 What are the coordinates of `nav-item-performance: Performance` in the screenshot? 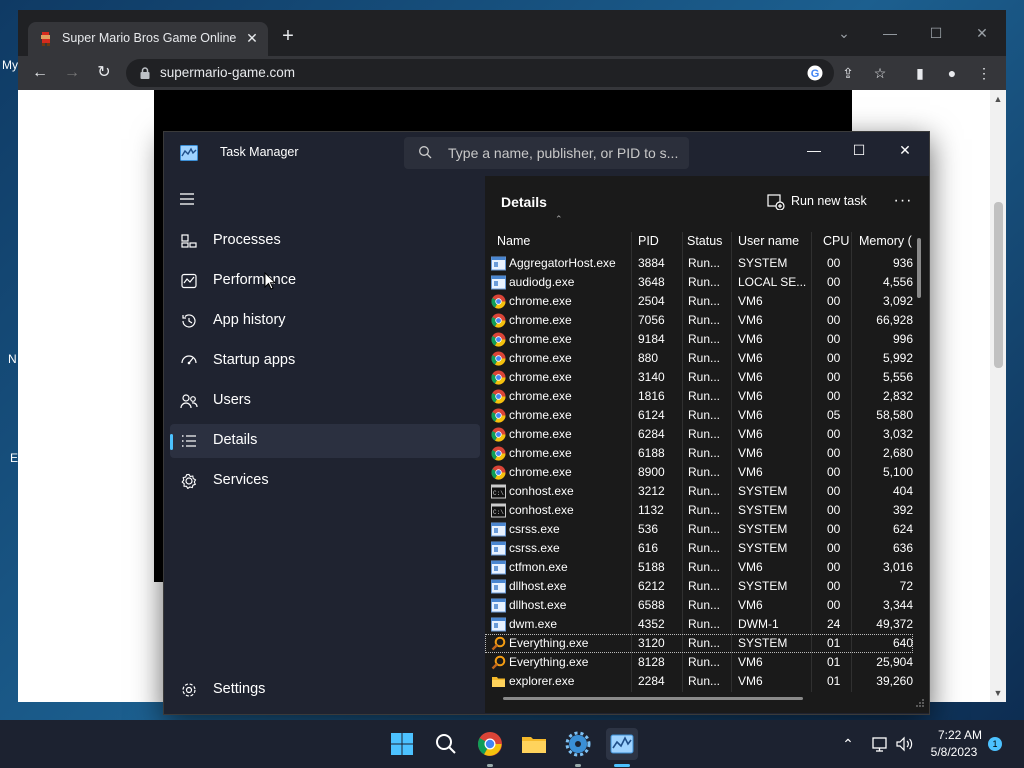 It's located at (325, 281).